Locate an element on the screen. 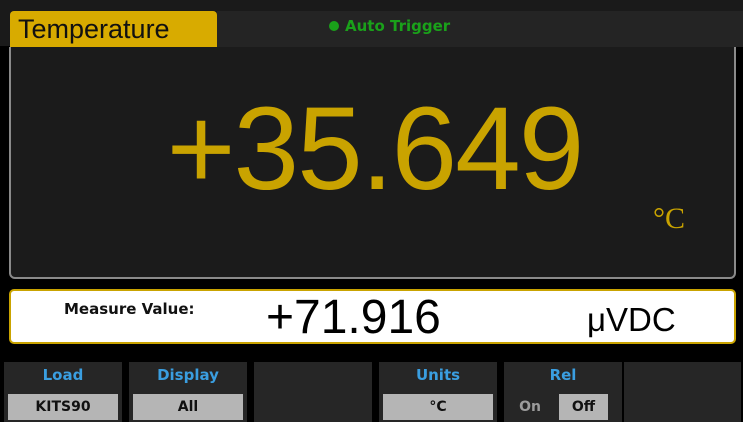 This screenshot has width=743, height=422. secondary-label: Measure Value: is located at coordinates (129, 309).